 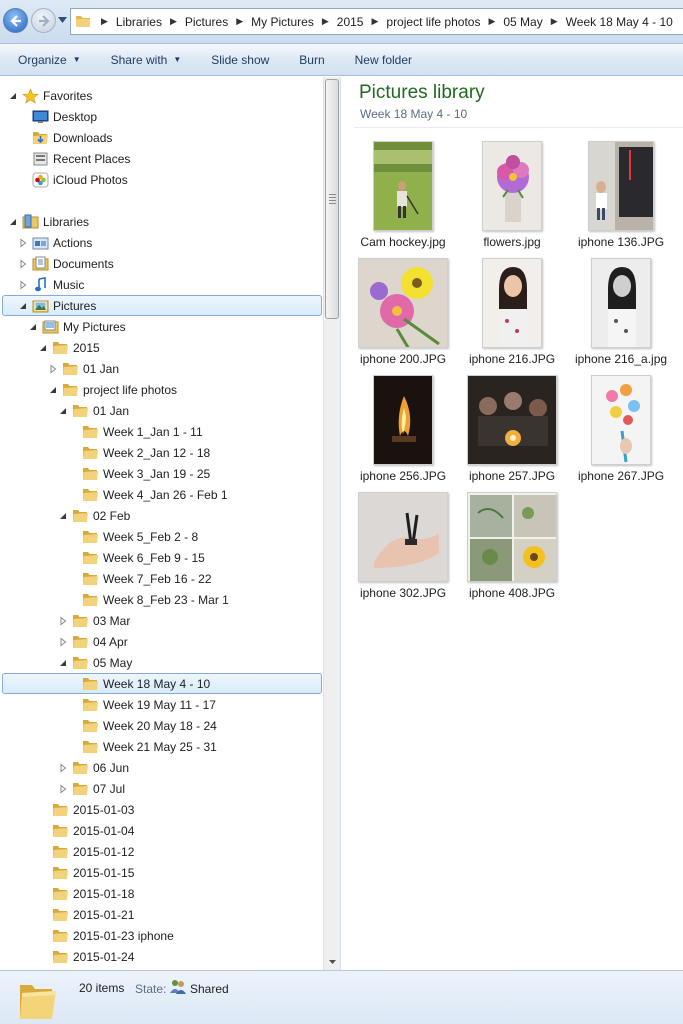 I want to click on nav-tree-item: 04 Apr, so click(x=64, y=641).